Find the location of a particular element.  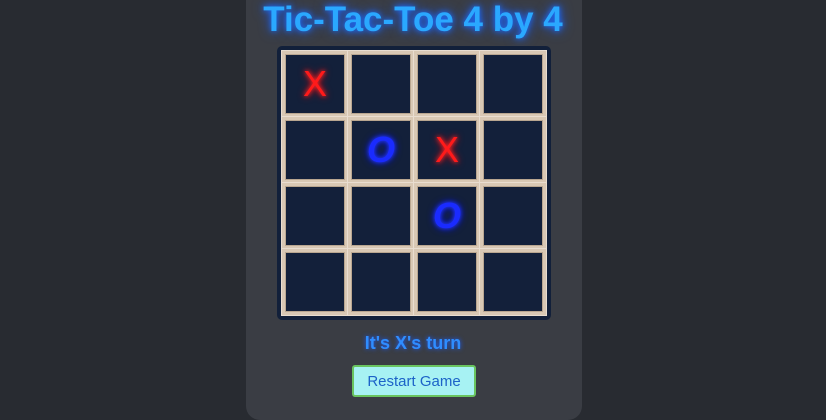

cell-r2-c2: O is located at coordinates (381, 150).